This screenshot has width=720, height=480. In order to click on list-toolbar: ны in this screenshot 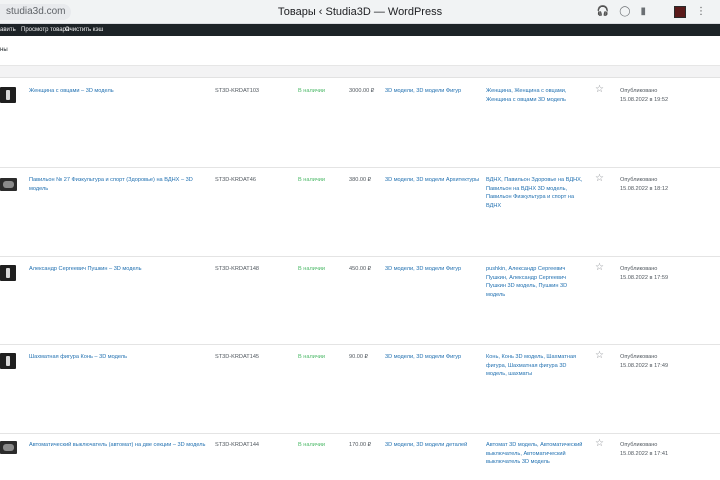, I will do `click(360, 51)`.